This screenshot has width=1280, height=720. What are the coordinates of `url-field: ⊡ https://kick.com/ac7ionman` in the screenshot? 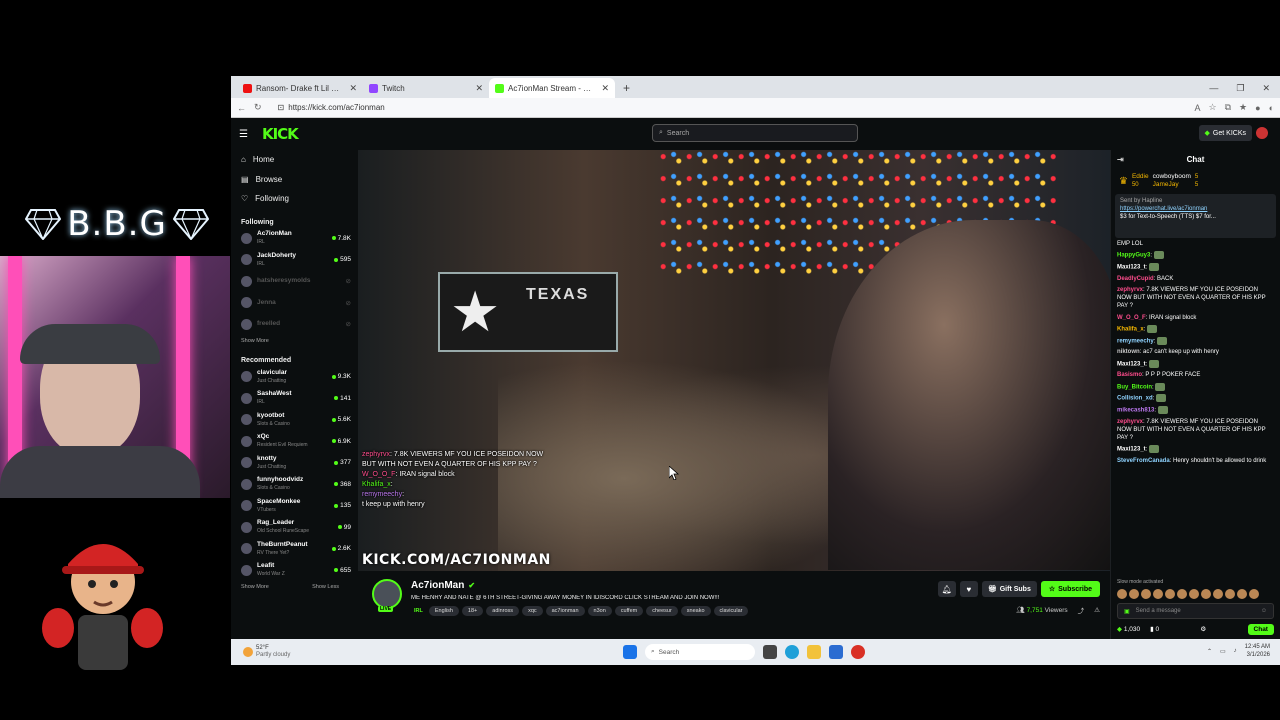 It's located at (728, 108).